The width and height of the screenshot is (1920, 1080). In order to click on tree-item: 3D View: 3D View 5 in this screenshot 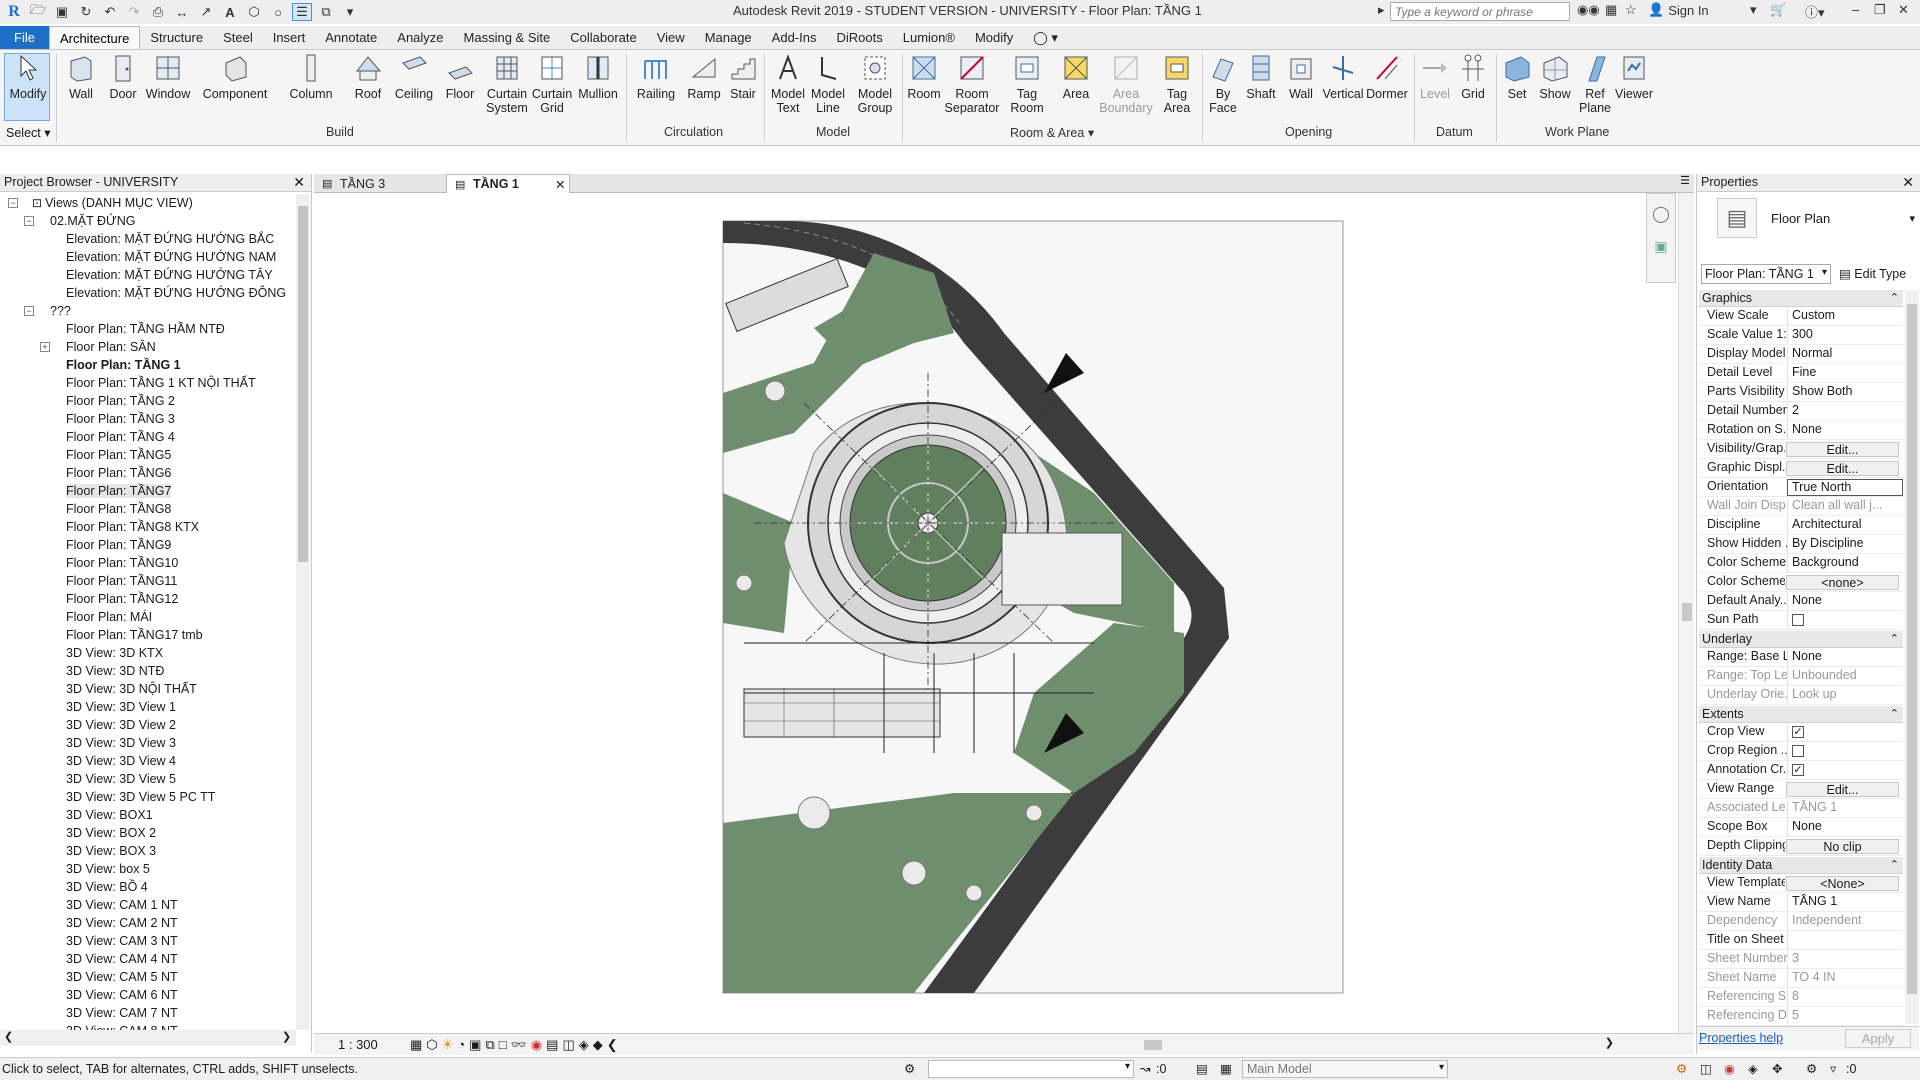, I will do `click(121, 779)`.